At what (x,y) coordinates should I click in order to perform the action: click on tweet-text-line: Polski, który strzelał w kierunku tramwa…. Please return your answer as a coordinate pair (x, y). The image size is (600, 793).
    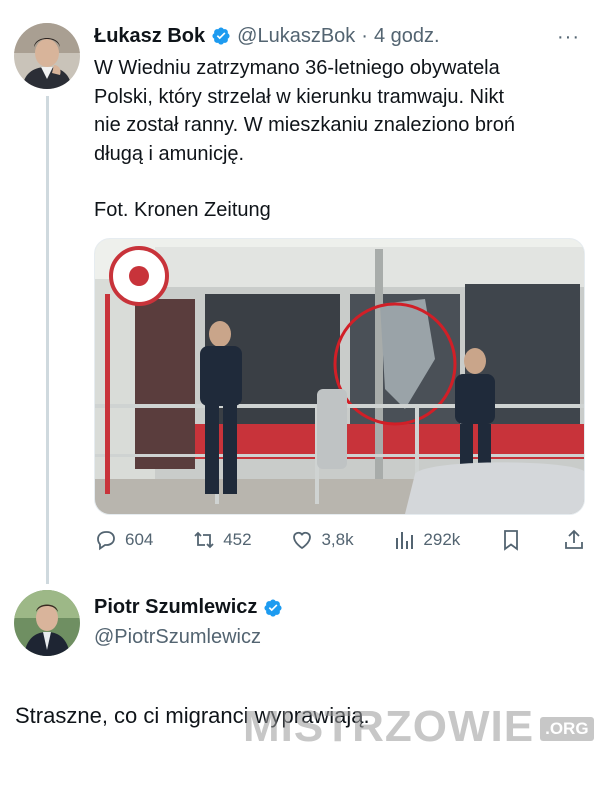
    Looking at the image, I should click on (299, 96).